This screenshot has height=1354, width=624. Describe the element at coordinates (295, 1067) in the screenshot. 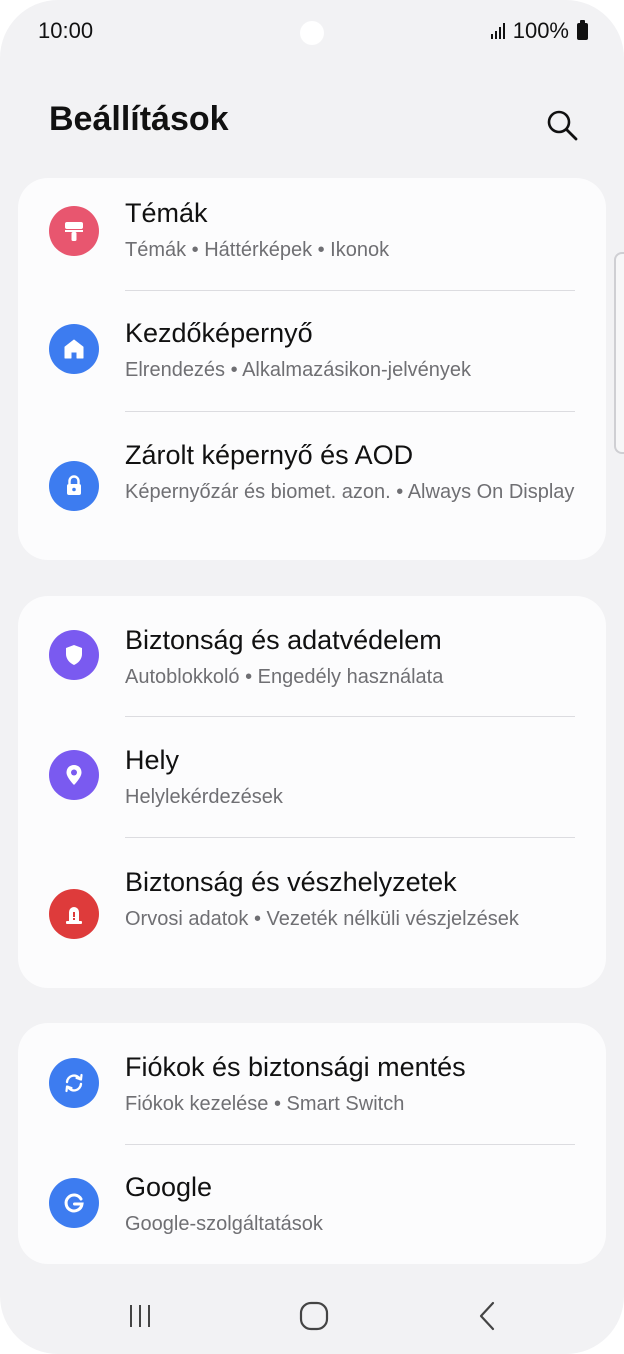

I see `item-title: Fiókok és biztonsági mentés` at that location.